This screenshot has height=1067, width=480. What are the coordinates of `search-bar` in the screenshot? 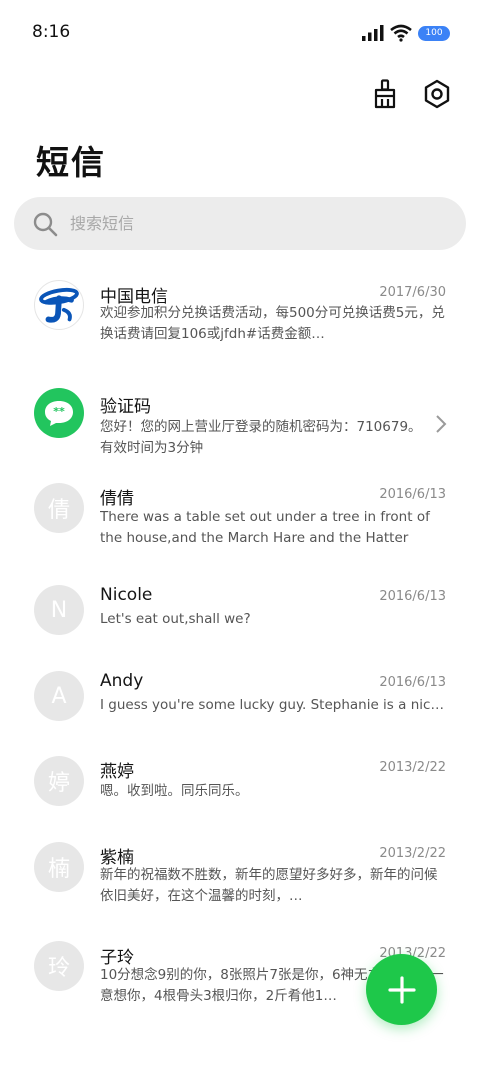 It's located at (240, 223).